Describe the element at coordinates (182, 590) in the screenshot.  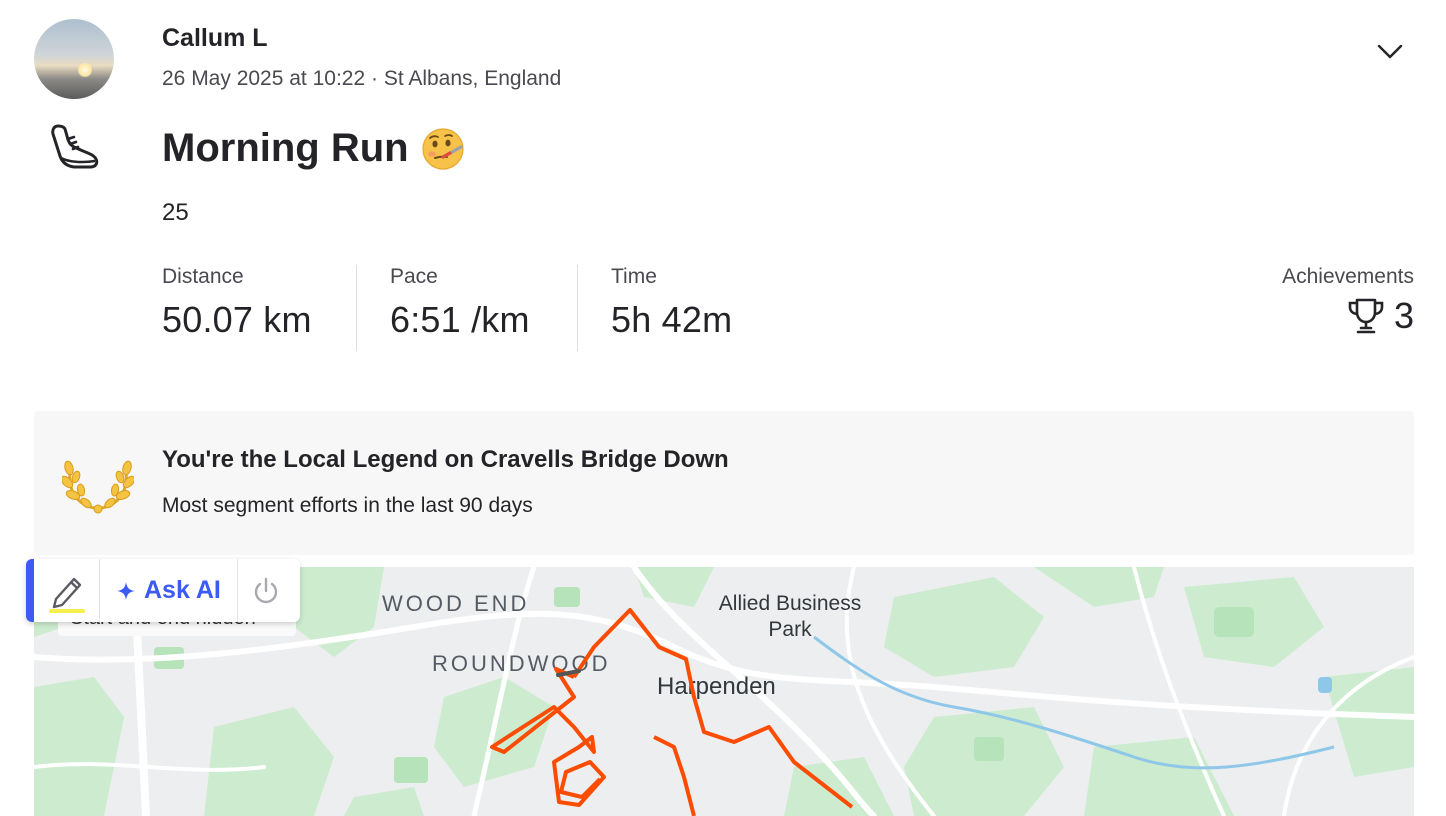
I see `ask-ai-label: Ask AI` at that location.